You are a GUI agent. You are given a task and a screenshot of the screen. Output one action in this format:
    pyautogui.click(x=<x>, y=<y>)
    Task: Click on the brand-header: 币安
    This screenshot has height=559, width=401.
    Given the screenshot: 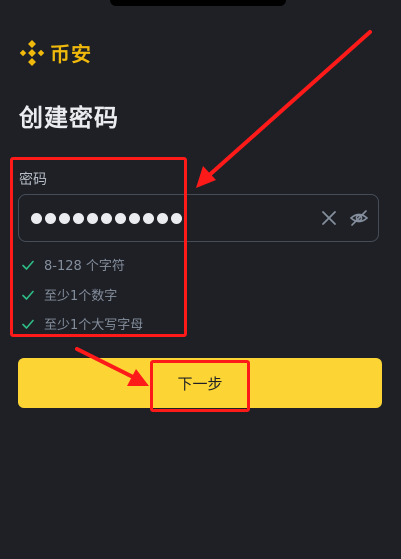 What is the action you would take?
    pyautogui.click(x=55, y=52)
    